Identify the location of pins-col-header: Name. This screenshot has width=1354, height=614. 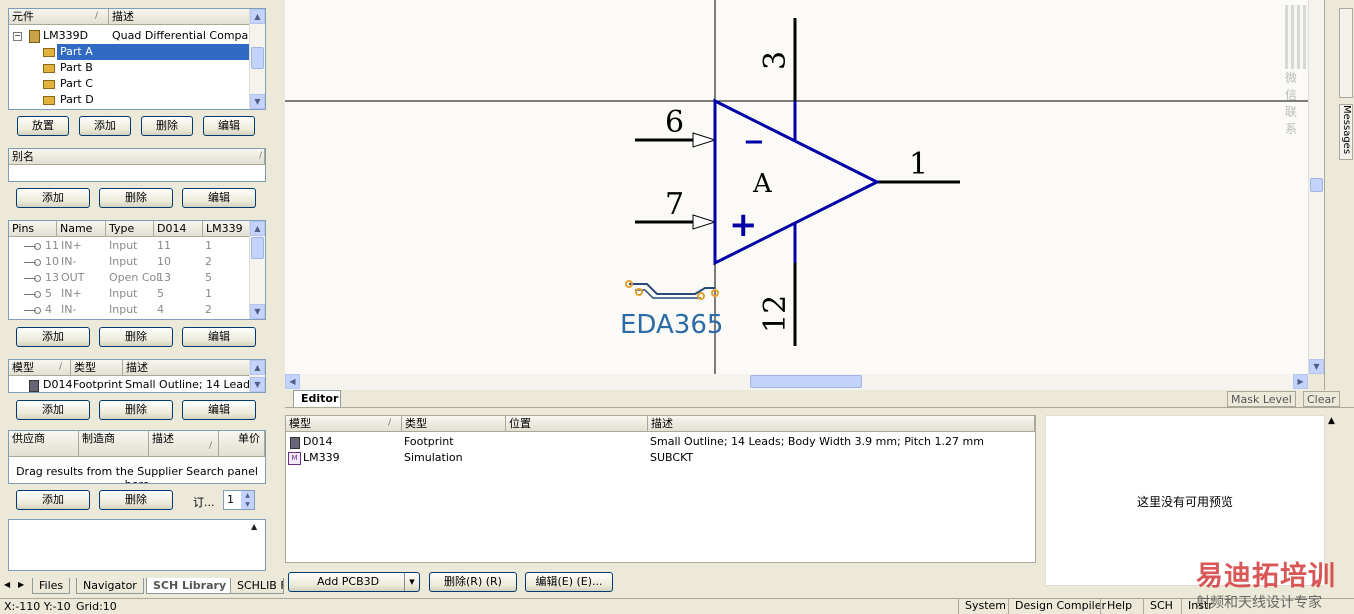
(81, 229).